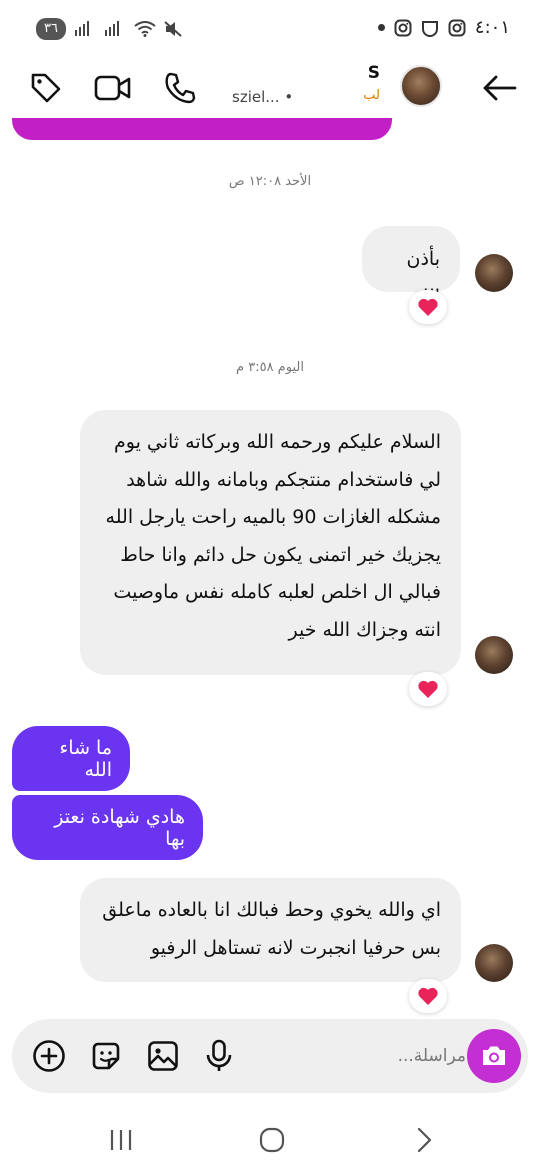  What do you see at coordinates (374, 73) in the screenshot?
I see `contact-name: S` at bounding box center [374, 73].